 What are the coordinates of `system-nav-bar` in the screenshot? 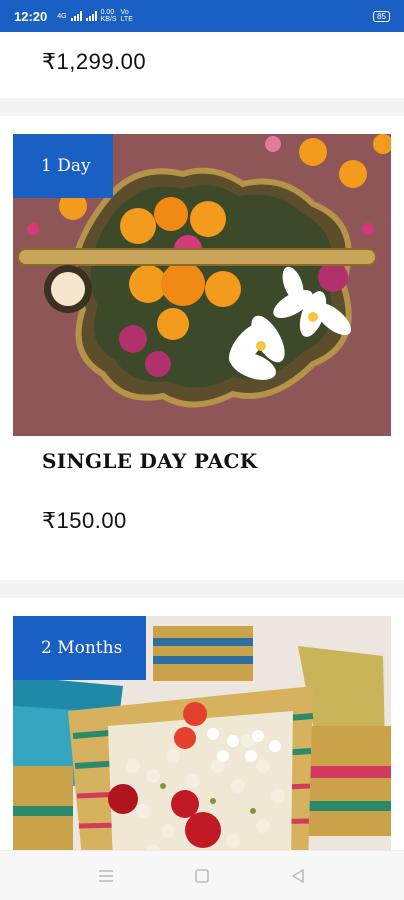 It's located at (202, 875).